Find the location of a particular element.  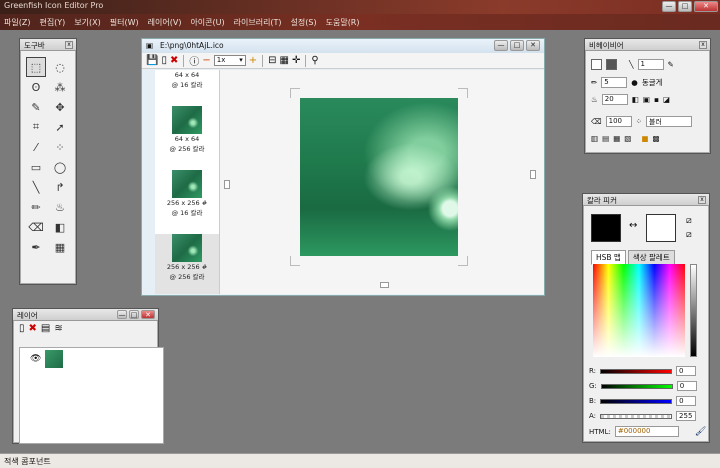

list-item: 256 x 256 # @ 16 칼라 is located at coordinates (187, 201).